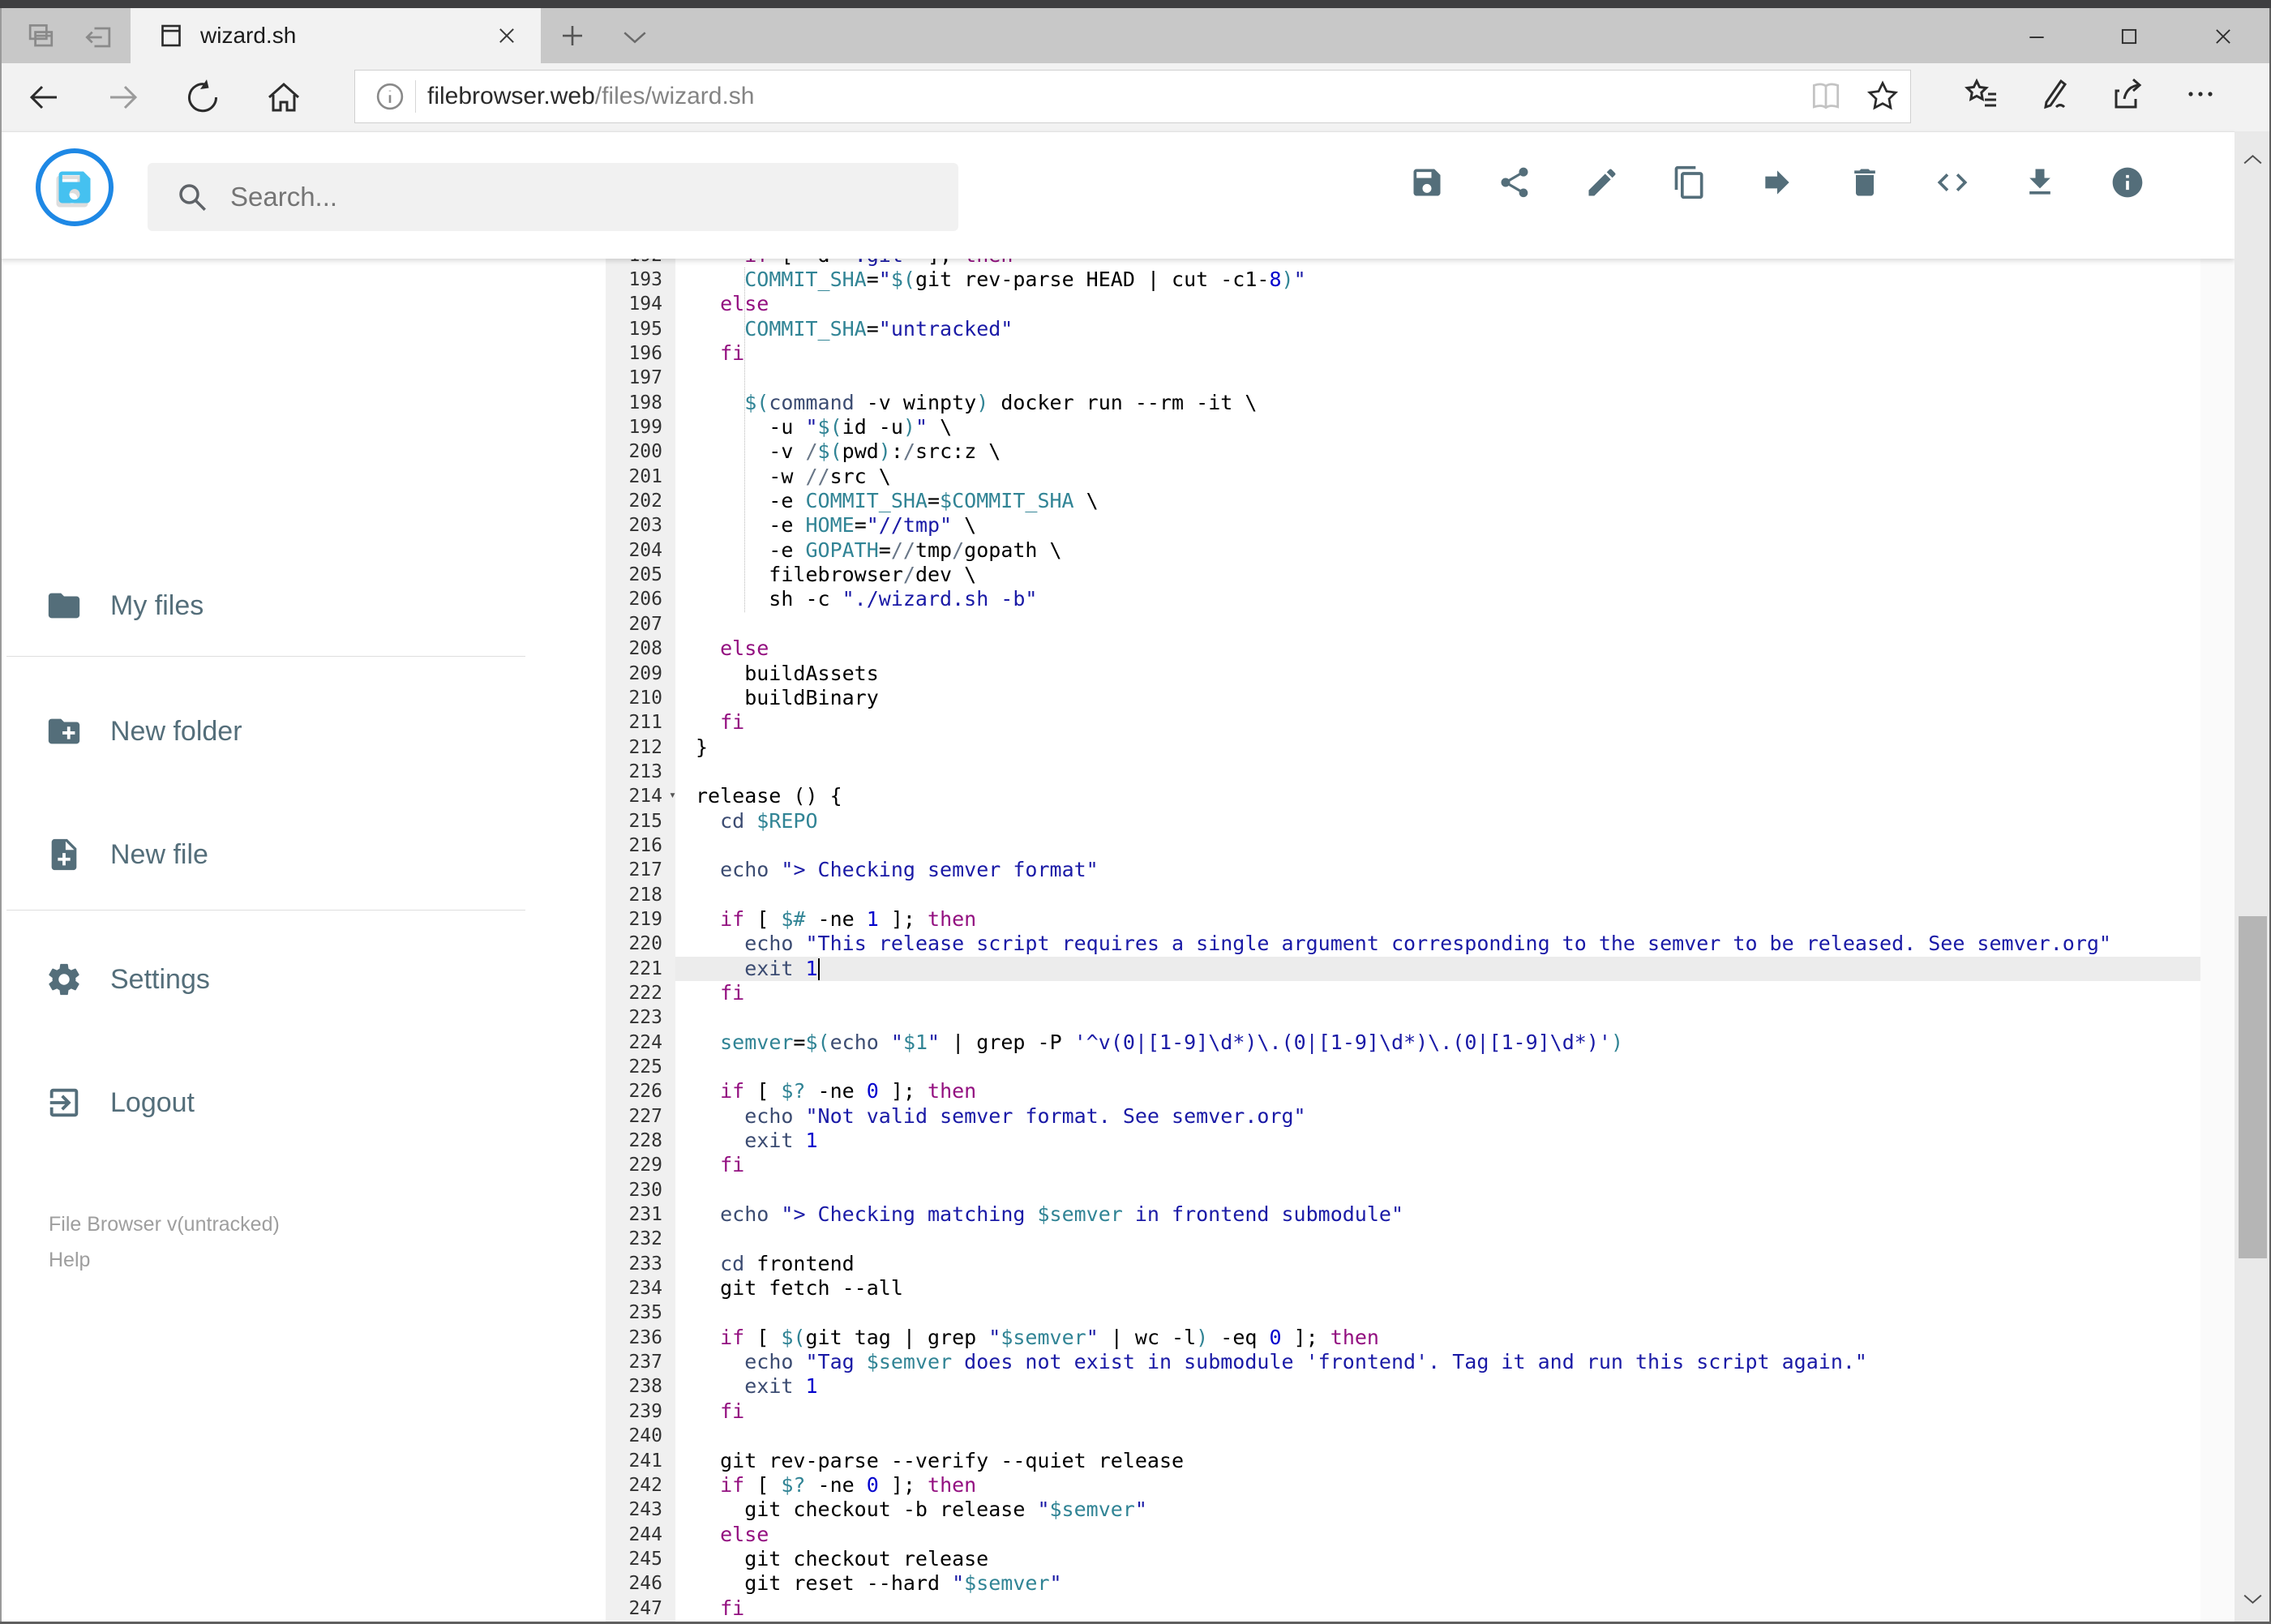 The image size is (2271, 1624). What do you see at coordinates (1438, 451) in the screenshot?
I see `code-text: -v /$(pwd):/src:z \` at bounding box center [1438, 451].